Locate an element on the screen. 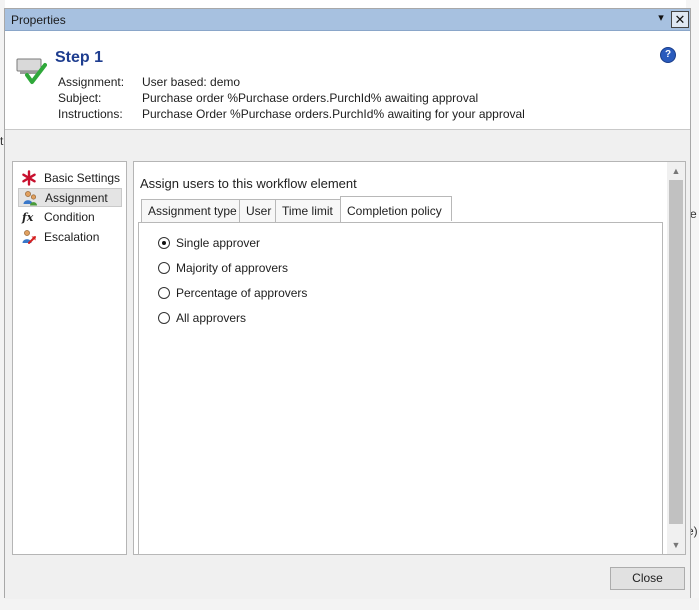 Image resolution: width=699 pixels, height=610 pixels. background-app-bottom is located at coordinates (349, 604).